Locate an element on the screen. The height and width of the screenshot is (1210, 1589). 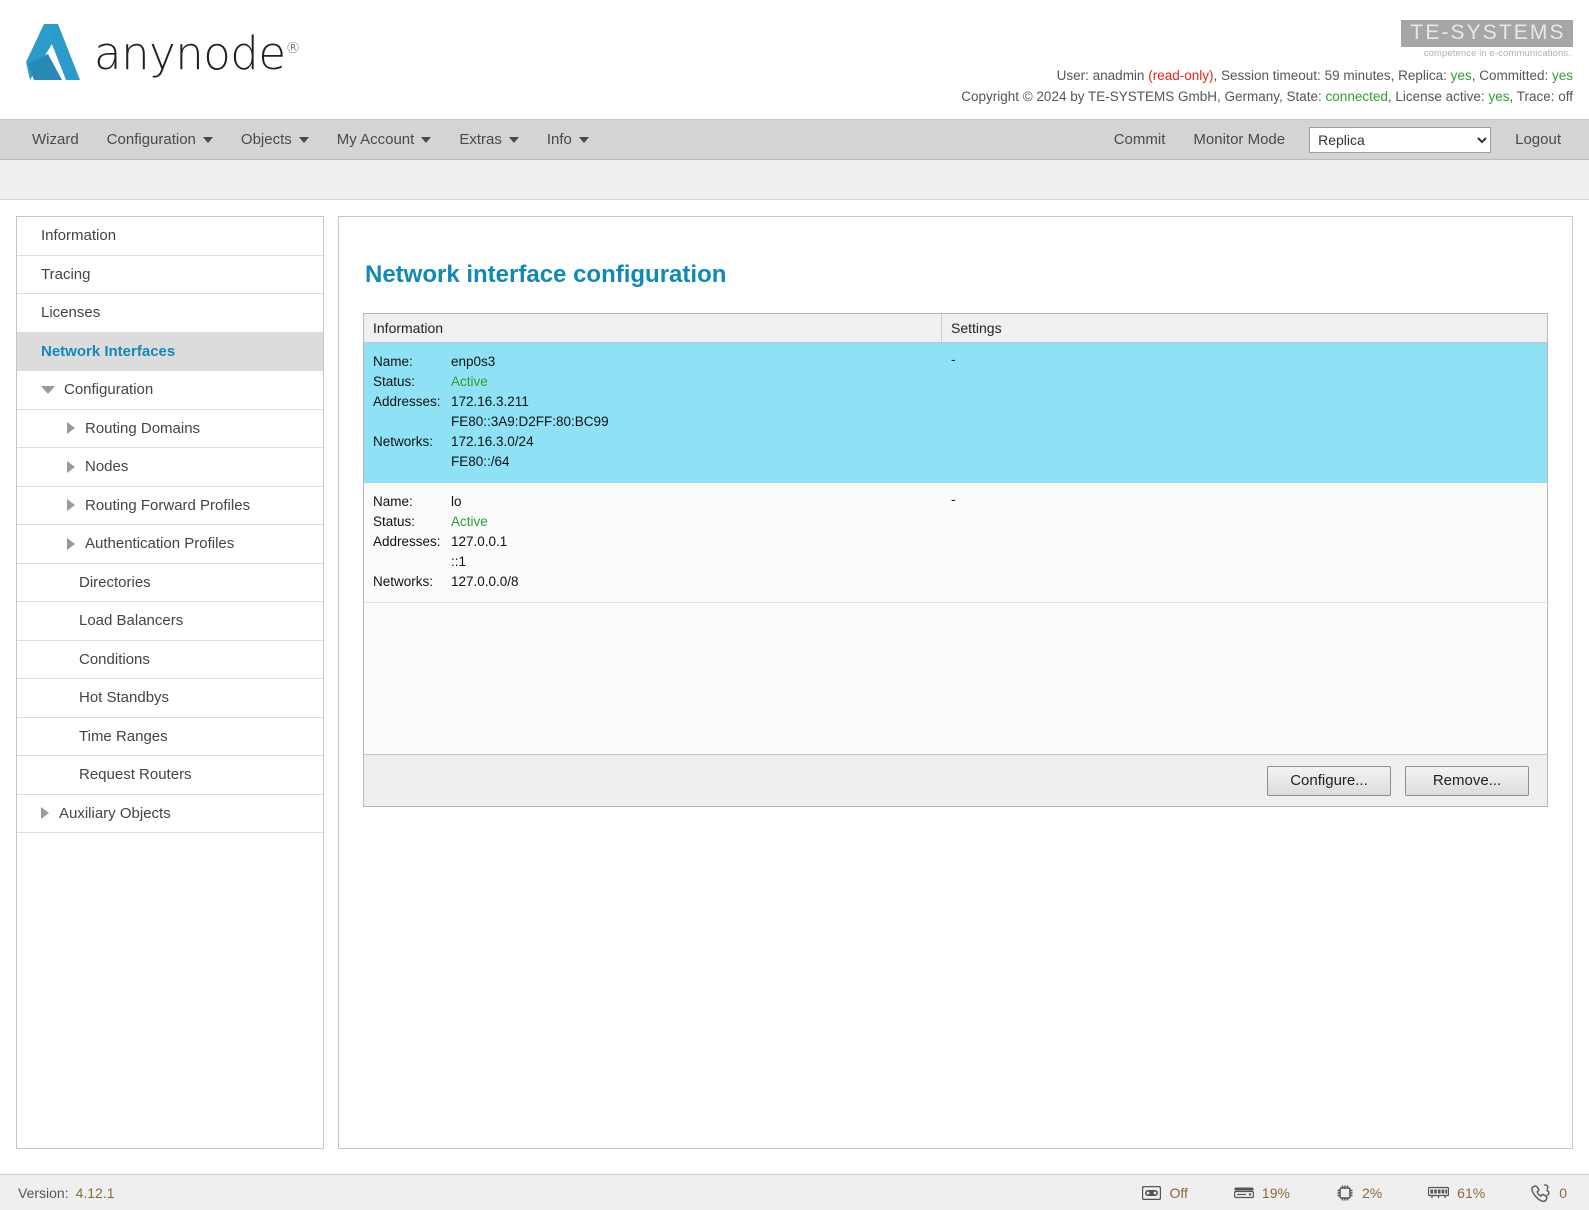
nav-item-configuration: Configuration is located at coordinates (160, 139).